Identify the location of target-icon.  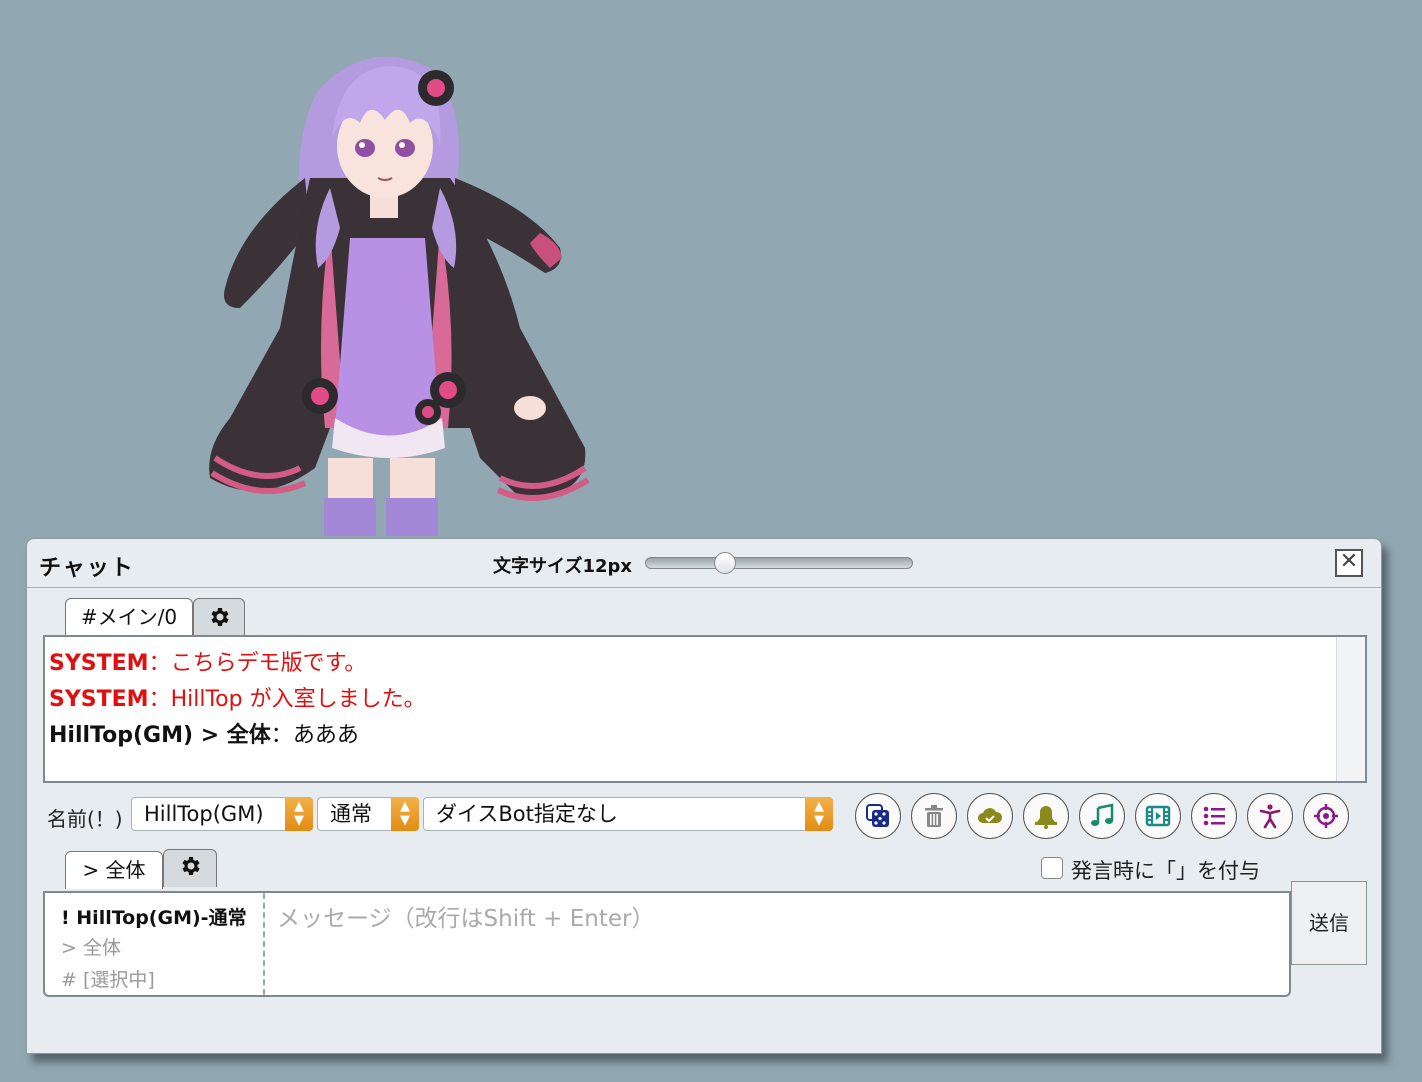
(1326, 816).